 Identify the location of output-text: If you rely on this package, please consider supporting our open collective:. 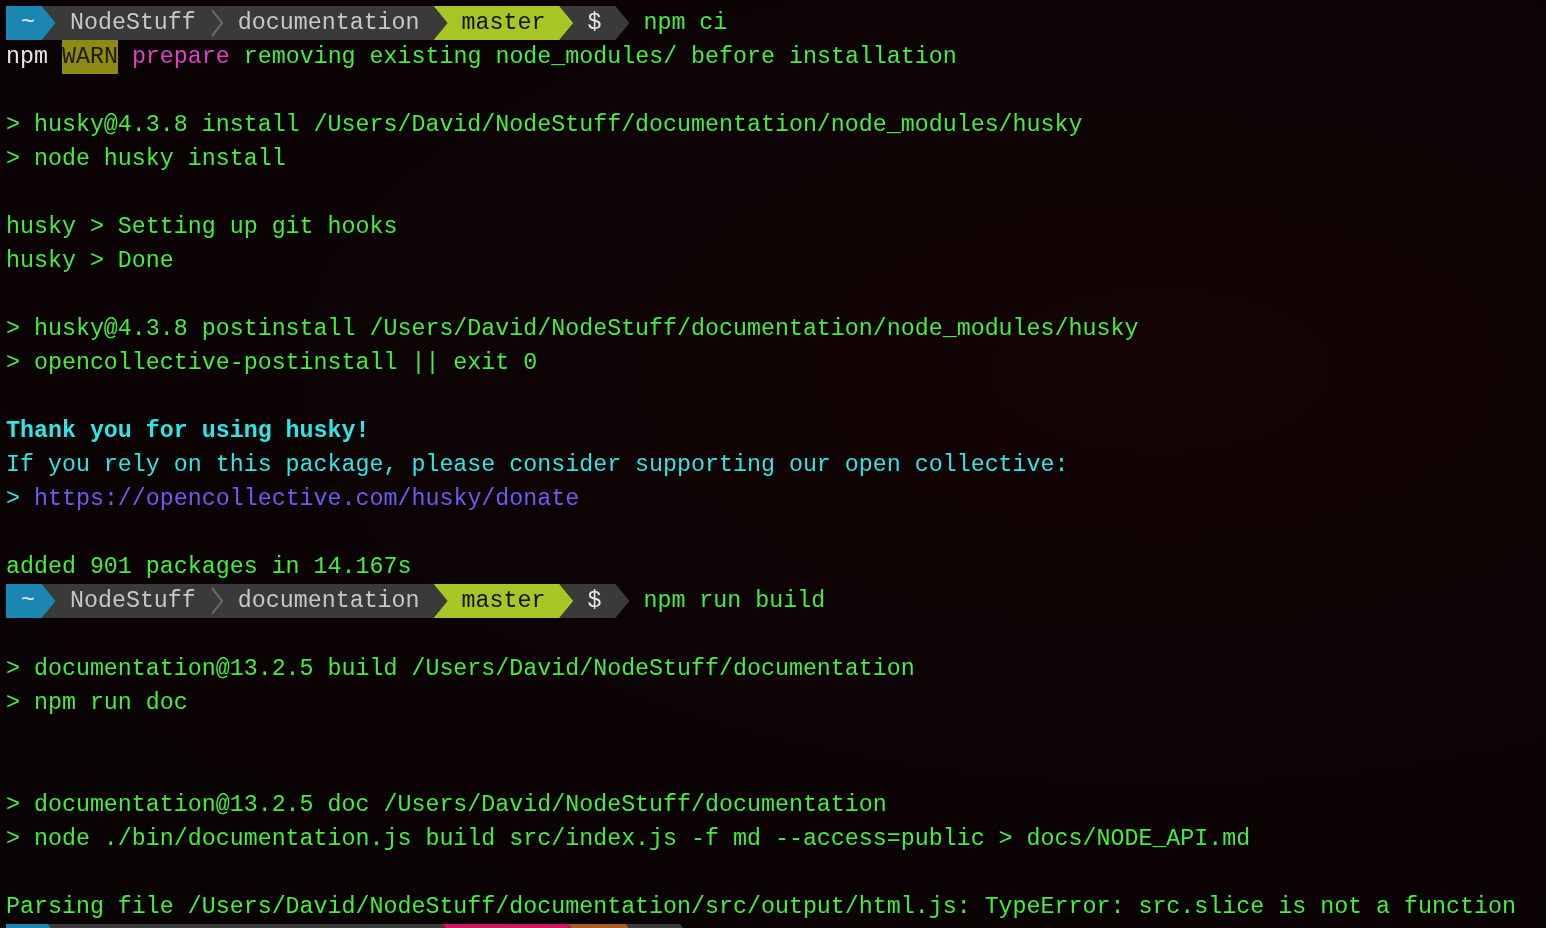
(537, 465).